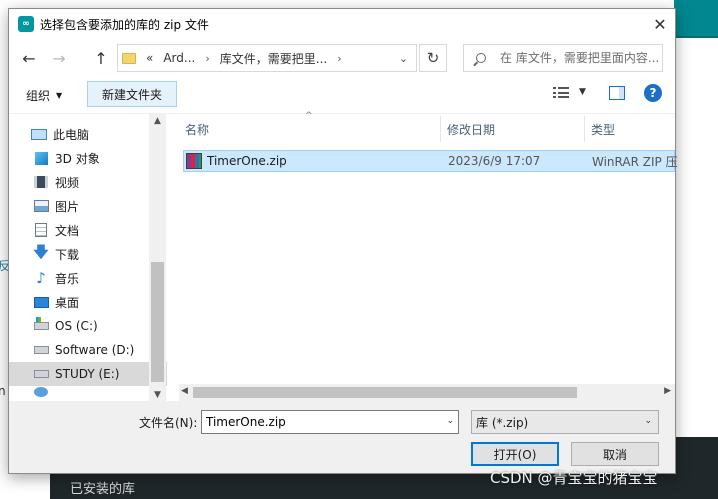 This screenshot has height=499, width=718. What do you see at coordinates (342, 437) in the screenshot?
I see `dialog-footer: 文件名(N): ⌄ 库 (*.zip) ⌄ 打开(O) 取消` at bounding box center [342, 437].